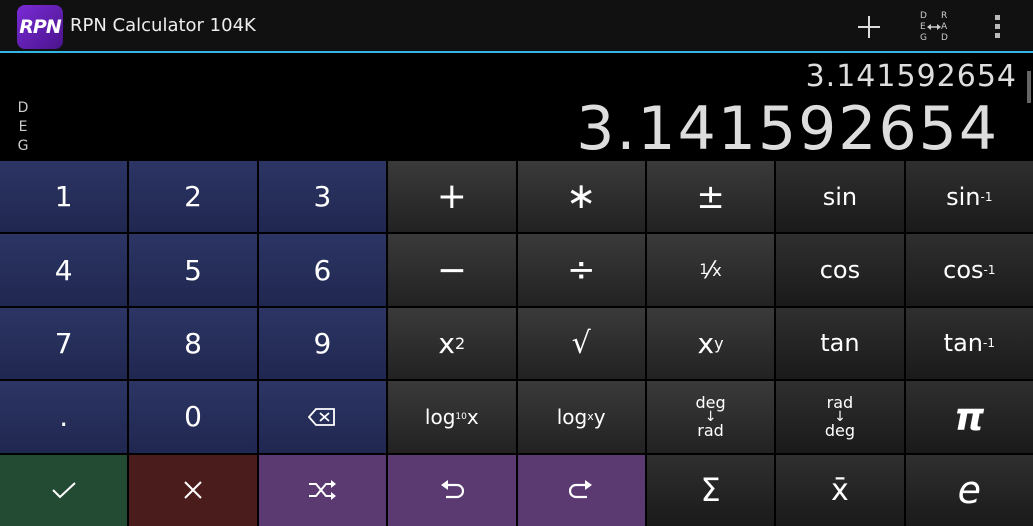 The width and height of the screenshot is (1033, 526). I want to click on deg-rad-toggle-icon: D E G R A D, so click(933, 27).